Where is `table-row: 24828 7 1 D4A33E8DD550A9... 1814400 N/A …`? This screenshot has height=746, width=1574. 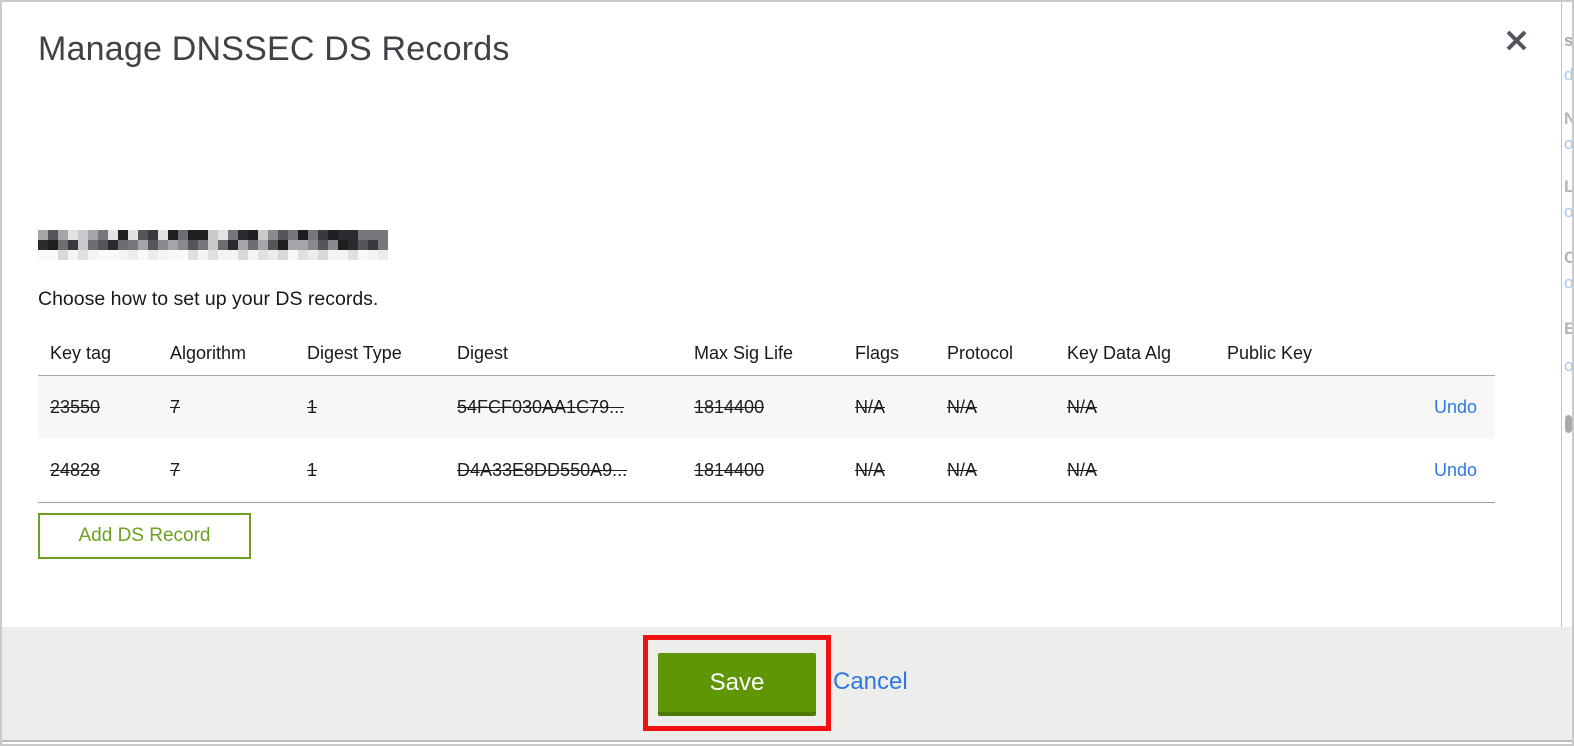
table-row: 24828 7 1 D4A33E8DD550A9... 1814400 N/A … is located at coordinates (766, 471).